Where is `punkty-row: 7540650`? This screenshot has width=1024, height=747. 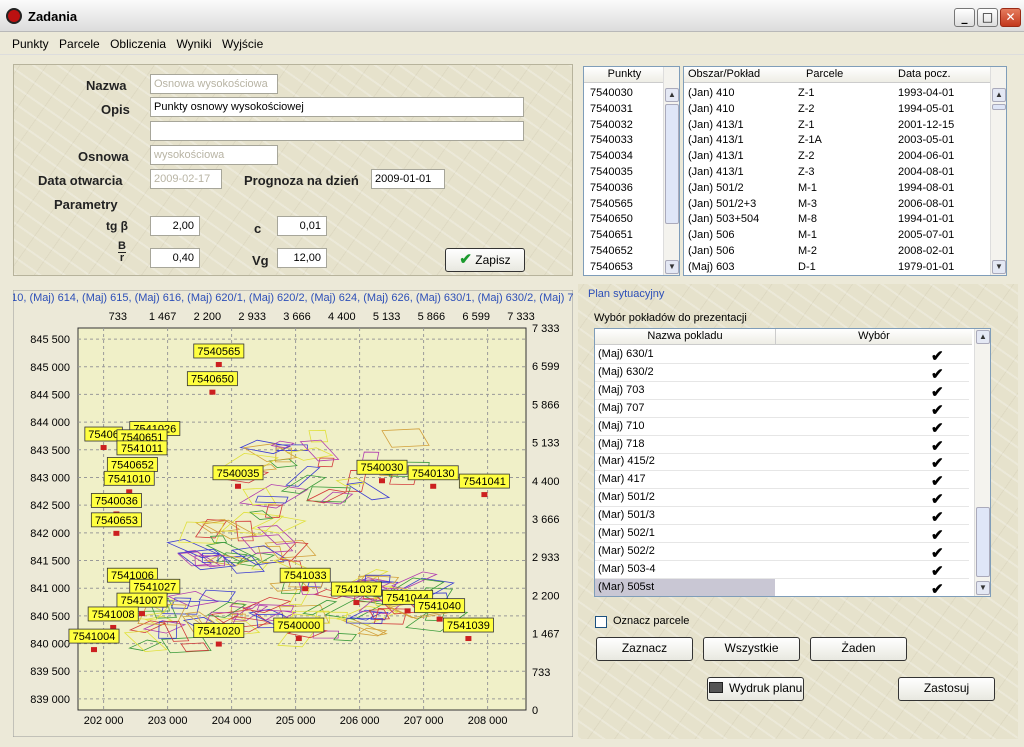
punkty-row: 7540650 is located at coordinates (611, 221).